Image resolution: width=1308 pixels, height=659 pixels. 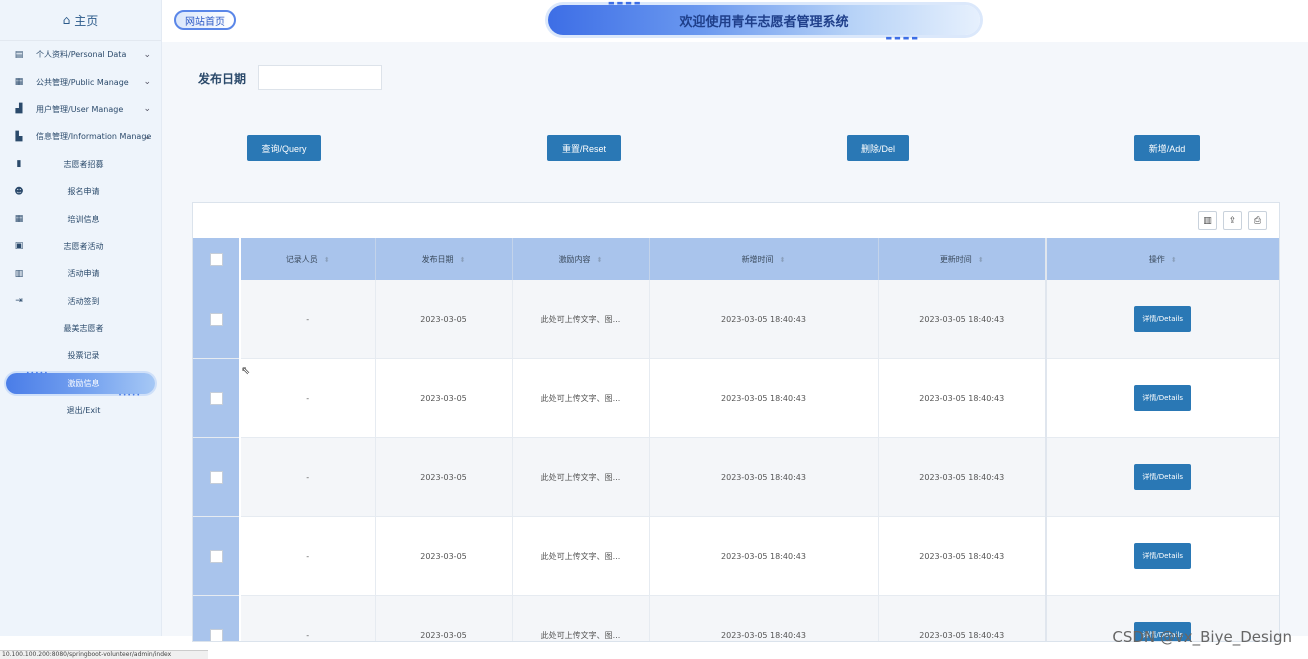 I want to click on sidebar-item: 退出/Exit, so click(x=80, y=410).